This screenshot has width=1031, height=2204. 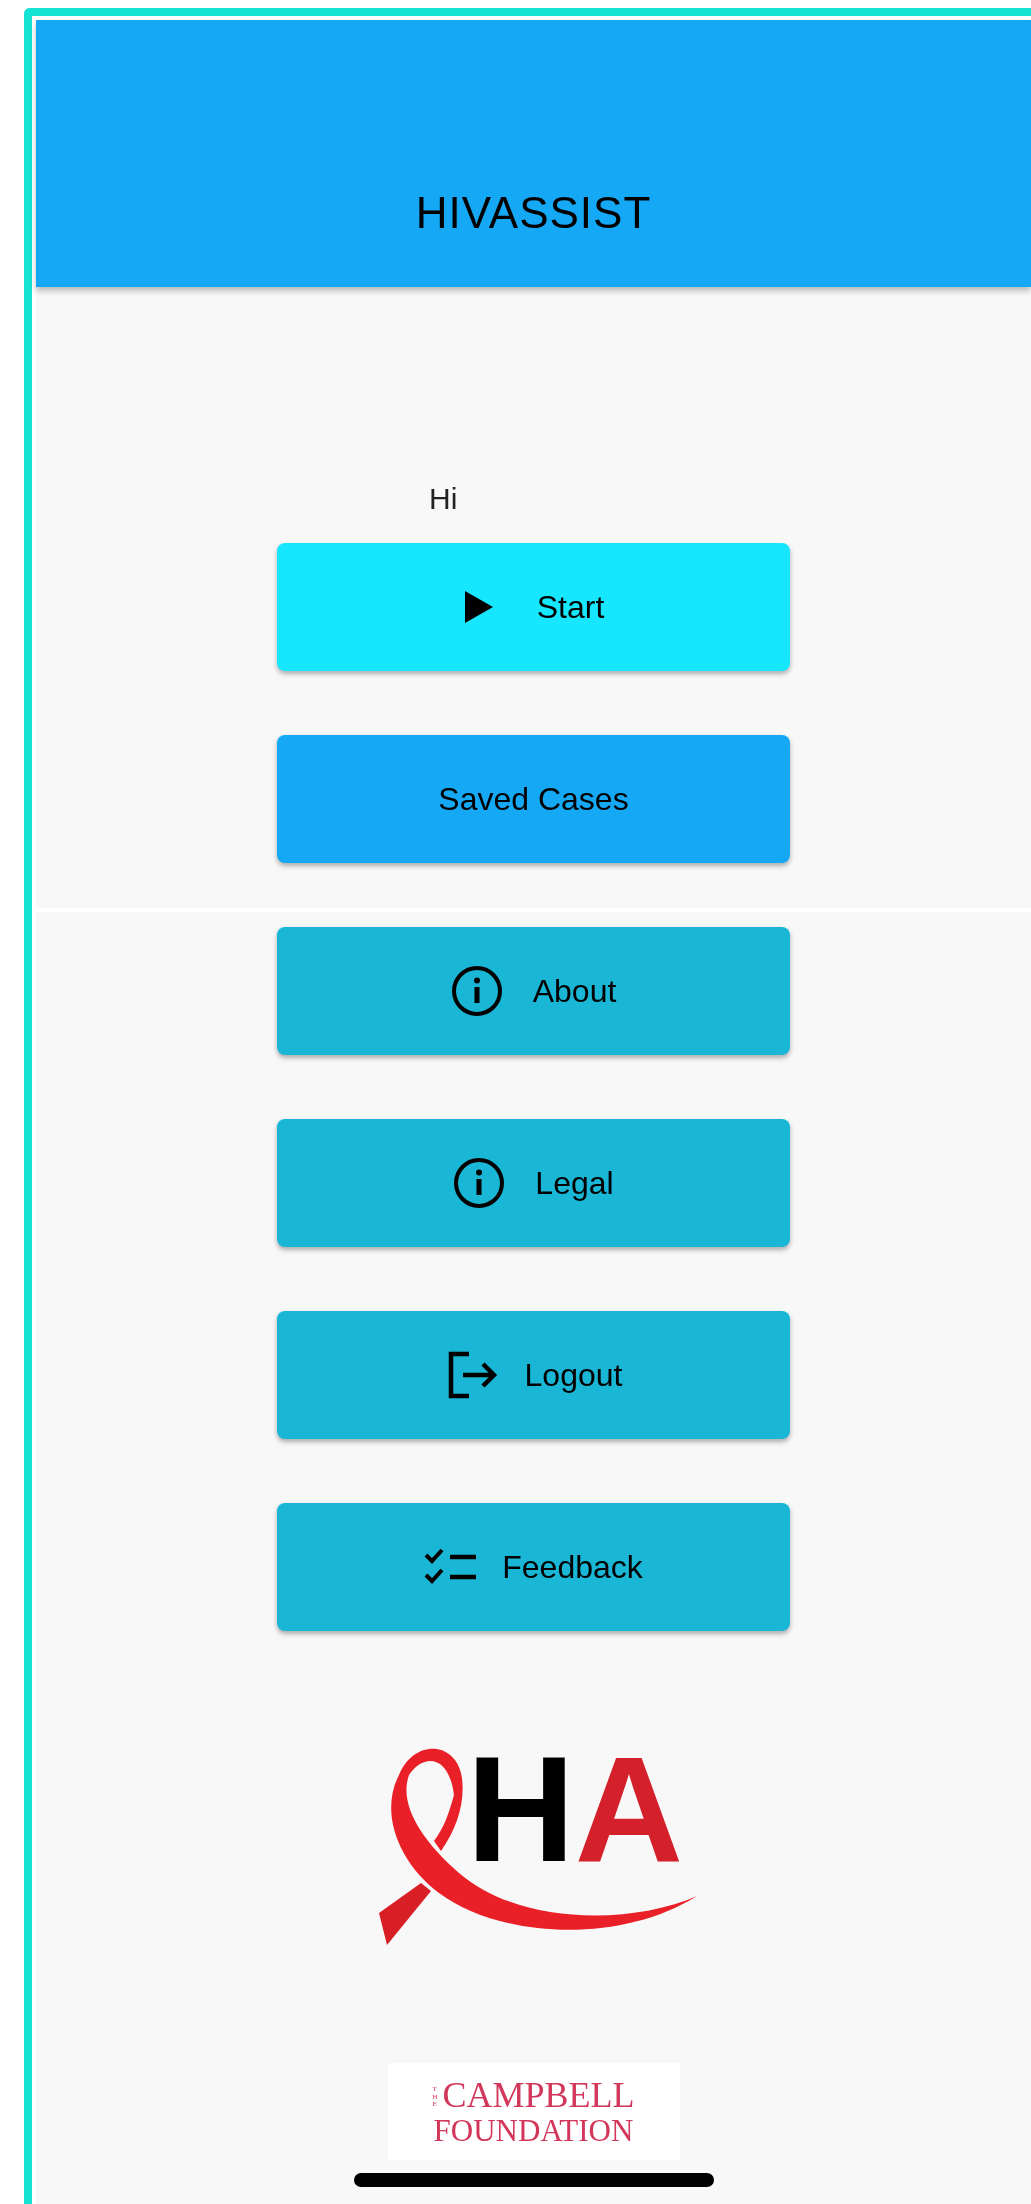 I want to click on menu-button: Saved Cases, so click(x=533, y=799).